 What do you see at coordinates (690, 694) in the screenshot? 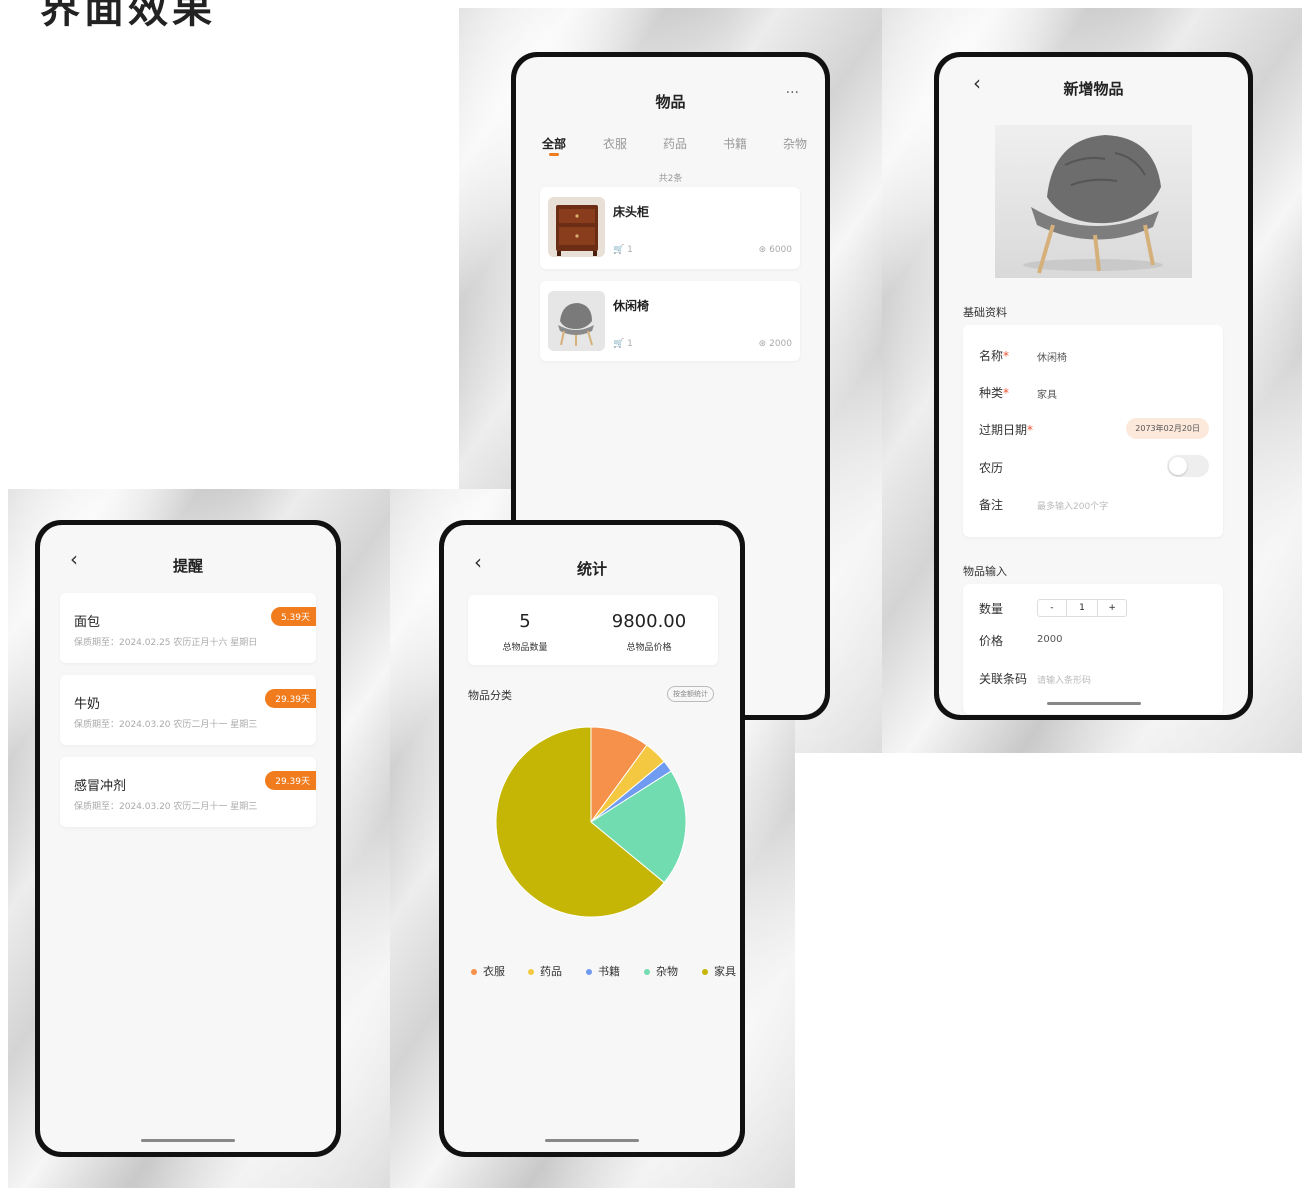
I see `amount-toggle-button: 按金额统计` at bounding box center [690, 694].